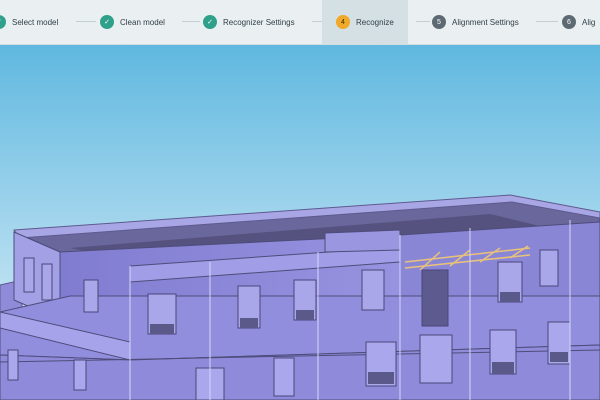 Image resolution: width=600 pixels, height=400 pixels. I want to click on step-clean-model: ✓ Clean model, so click(132, 22).